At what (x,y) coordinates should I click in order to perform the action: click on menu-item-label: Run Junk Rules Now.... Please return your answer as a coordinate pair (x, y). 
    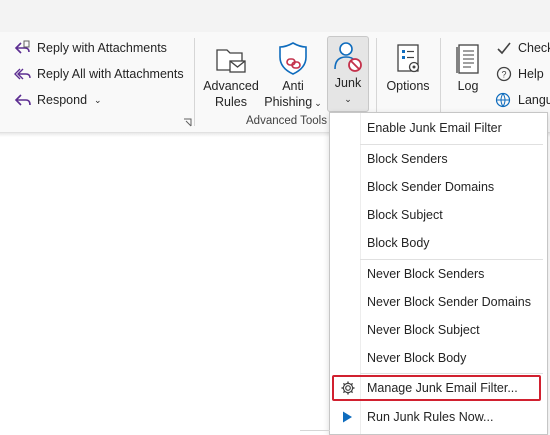
    Looking at the image, I should click on (430, 417).